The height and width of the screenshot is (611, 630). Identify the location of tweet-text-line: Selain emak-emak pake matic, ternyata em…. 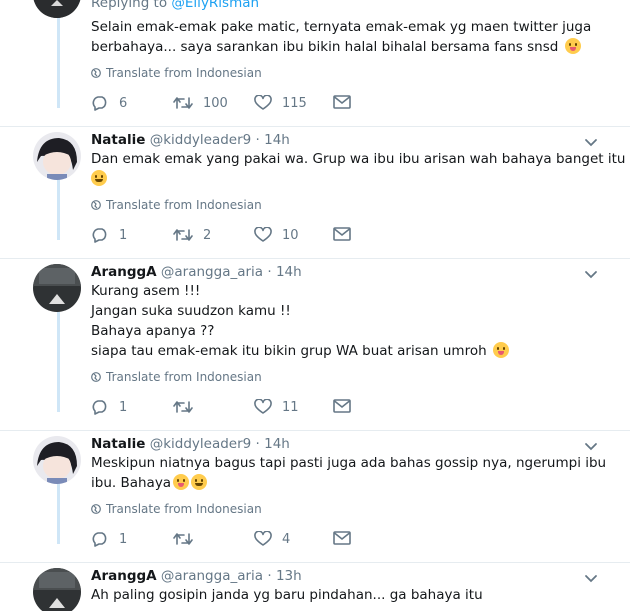
(341, 27).